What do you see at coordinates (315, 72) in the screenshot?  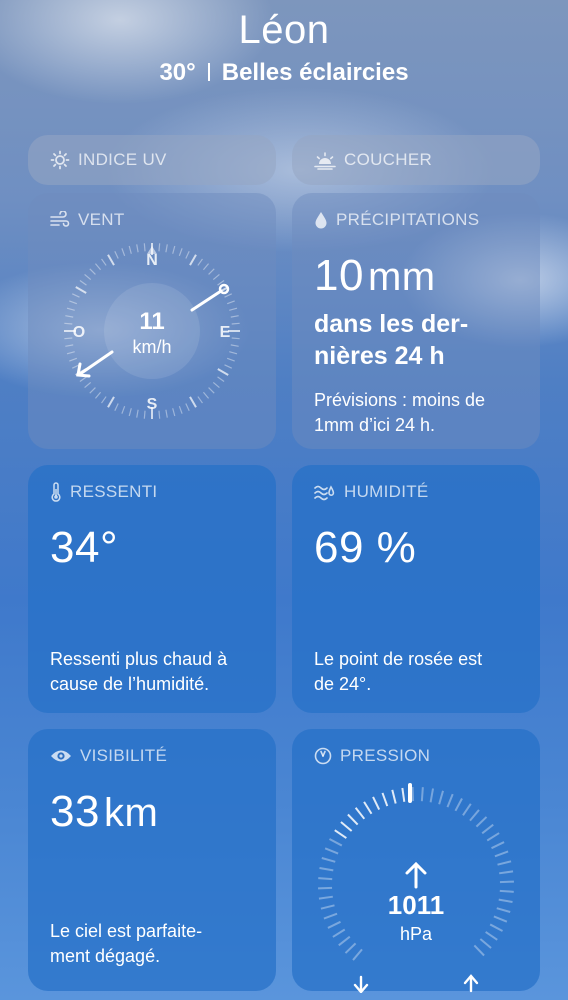 I see `current-condition: Belles éclaircies` at bounding box center [315, 72].